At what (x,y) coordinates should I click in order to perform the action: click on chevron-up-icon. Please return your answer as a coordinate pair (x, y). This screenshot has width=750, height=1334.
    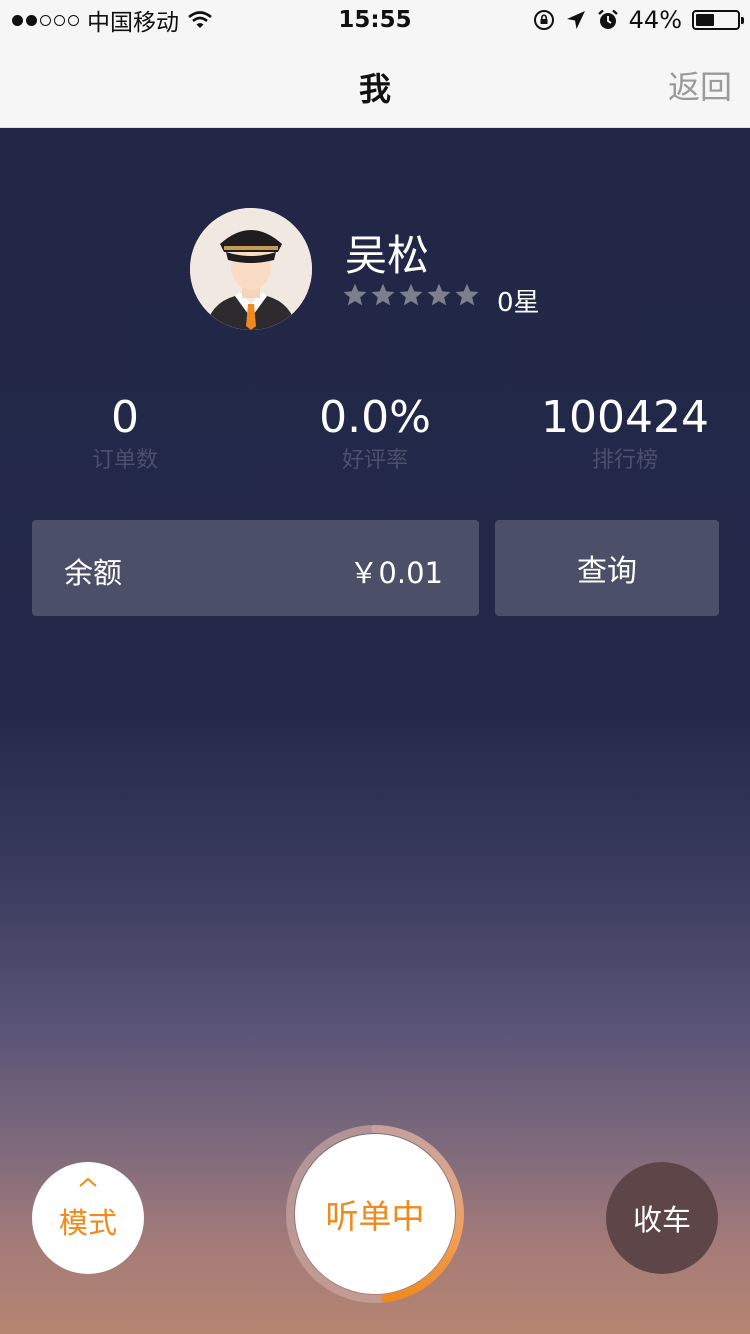
    Looking at the image, I should click on (88, 1182).